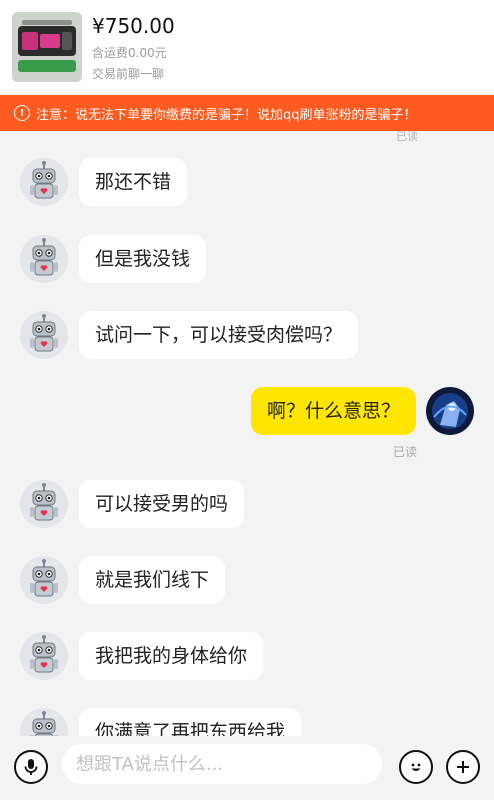 The height and width of the screenshot is (800, 494). What do you see at coordinates (247, 265) in the screenshot?
I see `incoming-message-row: 但是我没钱` at bounding box center [247, 265].